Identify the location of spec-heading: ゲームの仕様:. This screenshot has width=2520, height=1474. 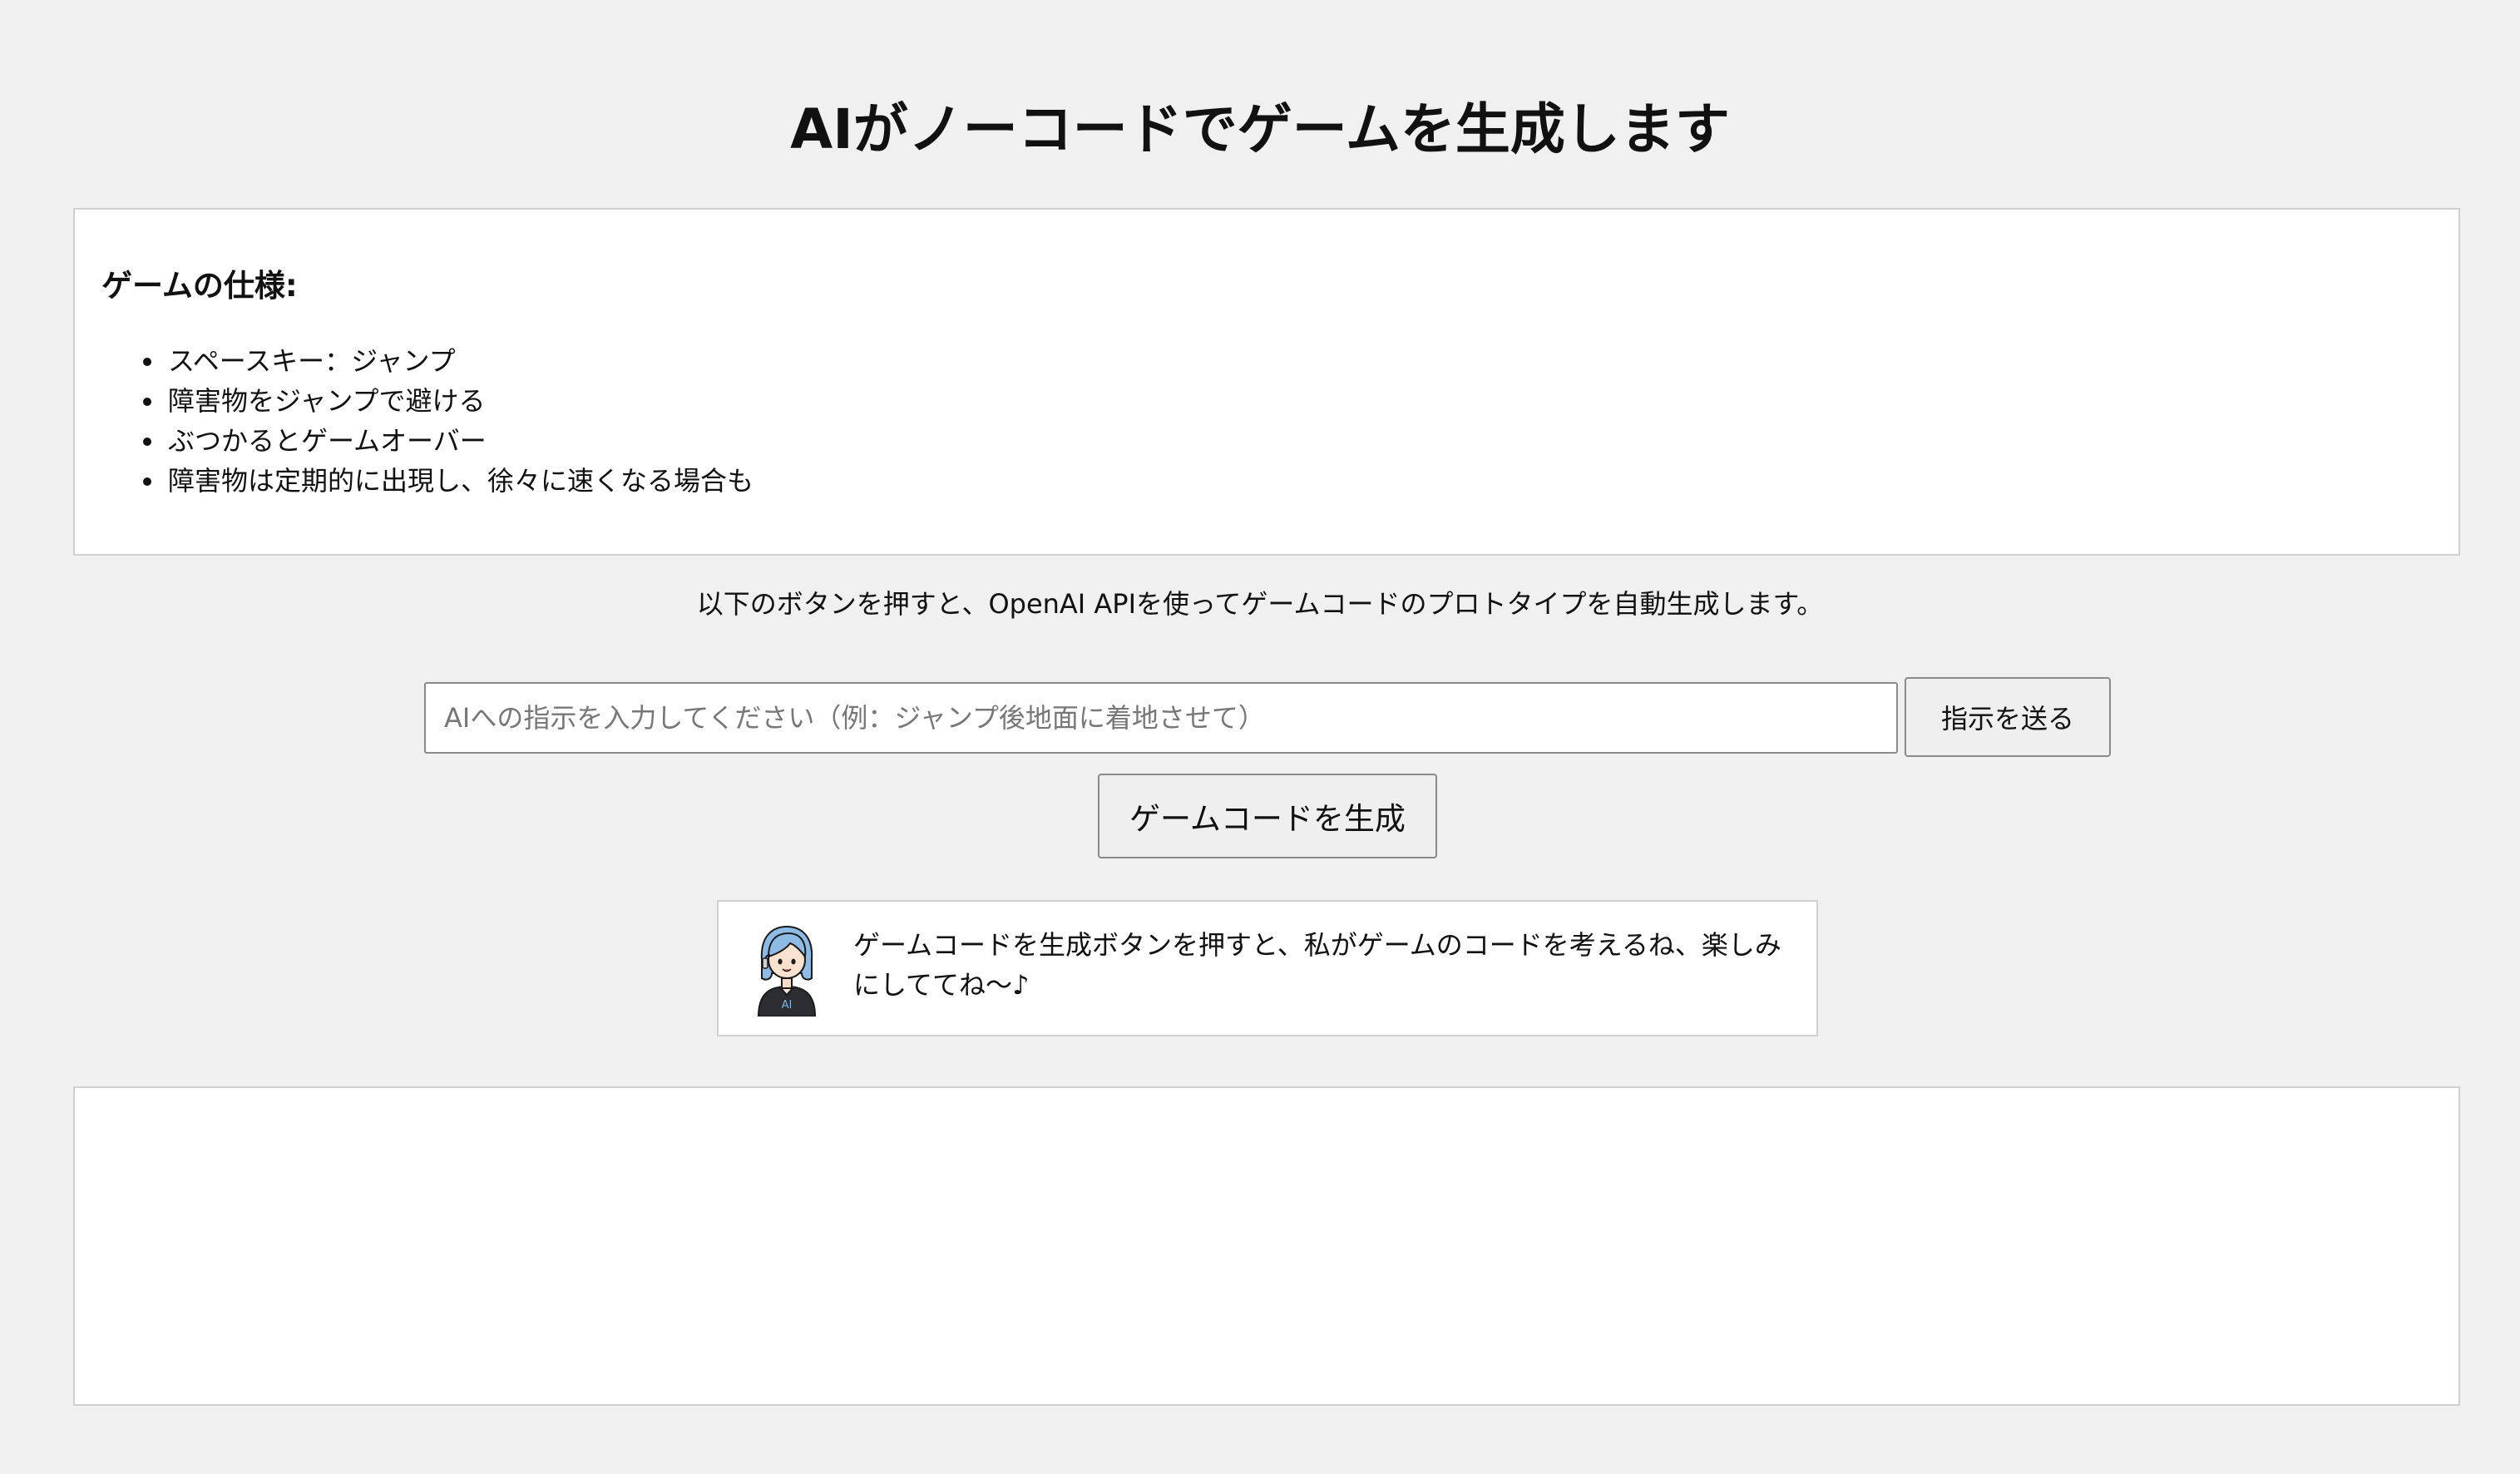
(199, 286).